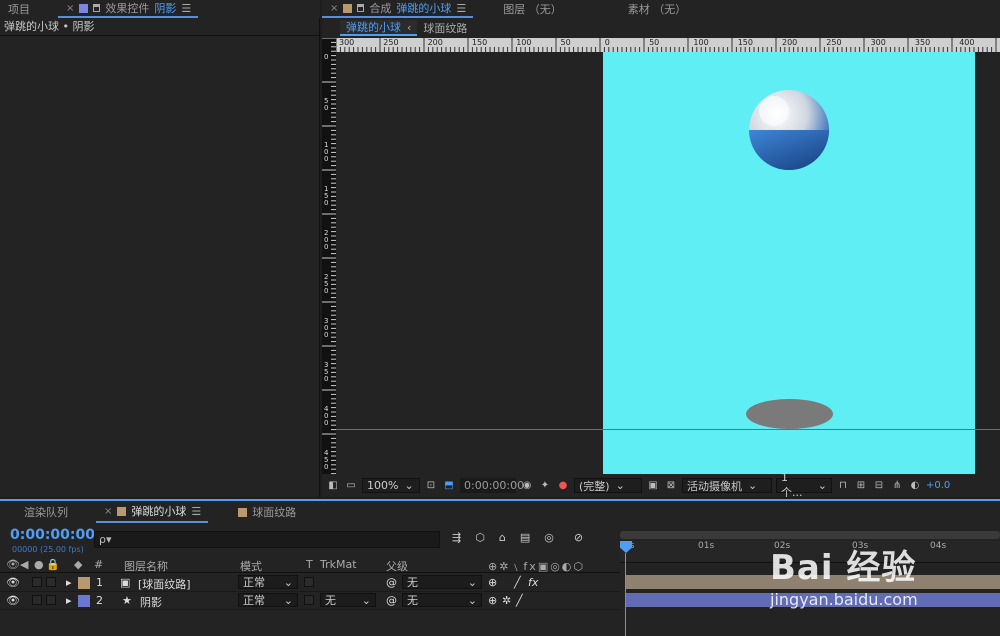 This screenshot has width=1000, height=636. What do you see at coordinates (533, 582) in the screenshot?
I see `effects-switch-icon: fx` at bounding box center [533, 582].